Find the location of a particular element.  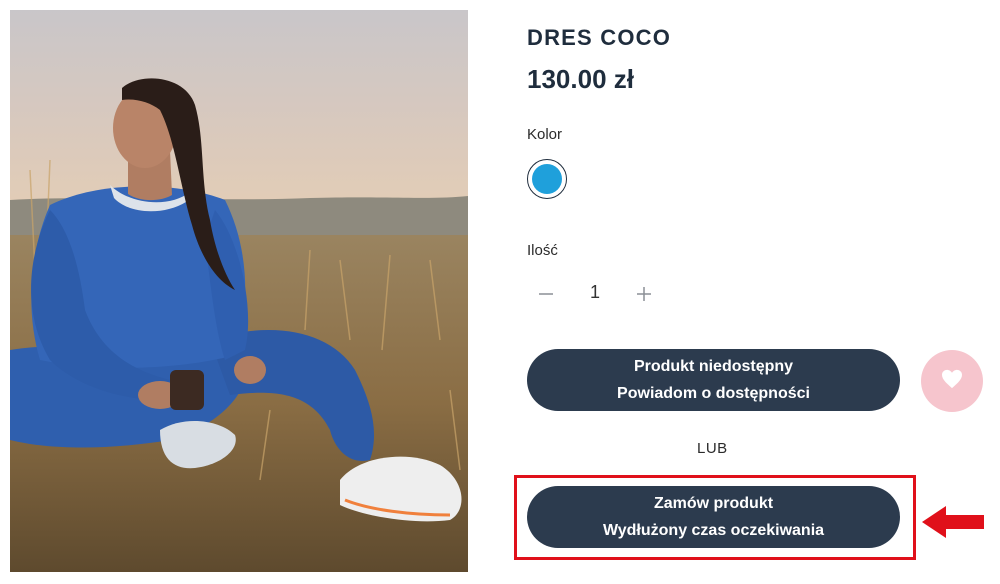

heart-icon is located at coordinates (952, 381).